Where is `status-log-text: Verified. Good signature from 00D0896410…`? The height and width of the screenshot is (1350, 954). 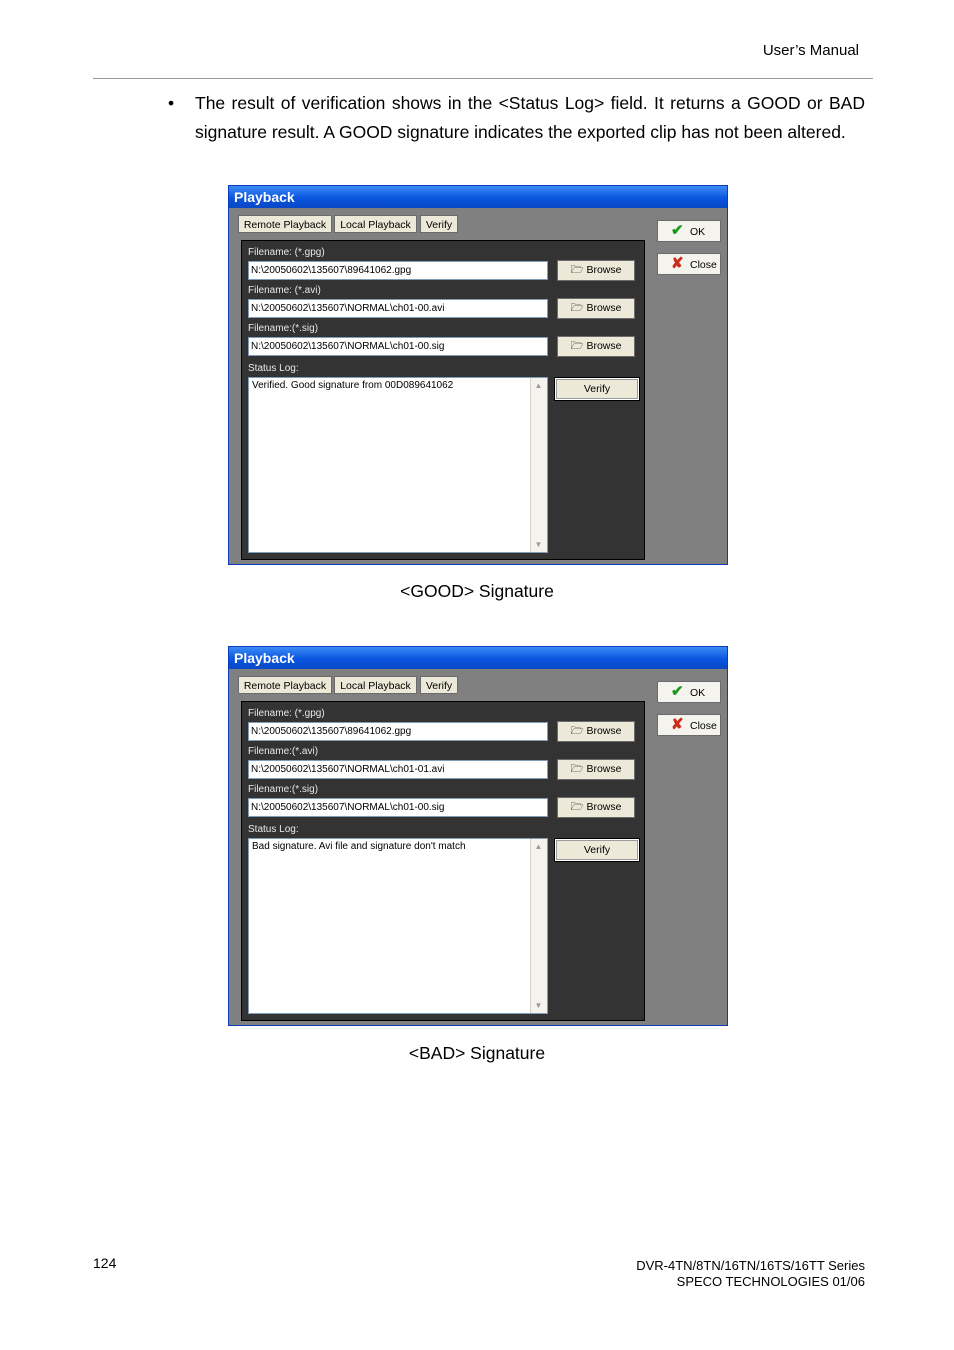 status-log-text: Verified. Good signature from 00D0896410… is located at coordinates (353, 385).